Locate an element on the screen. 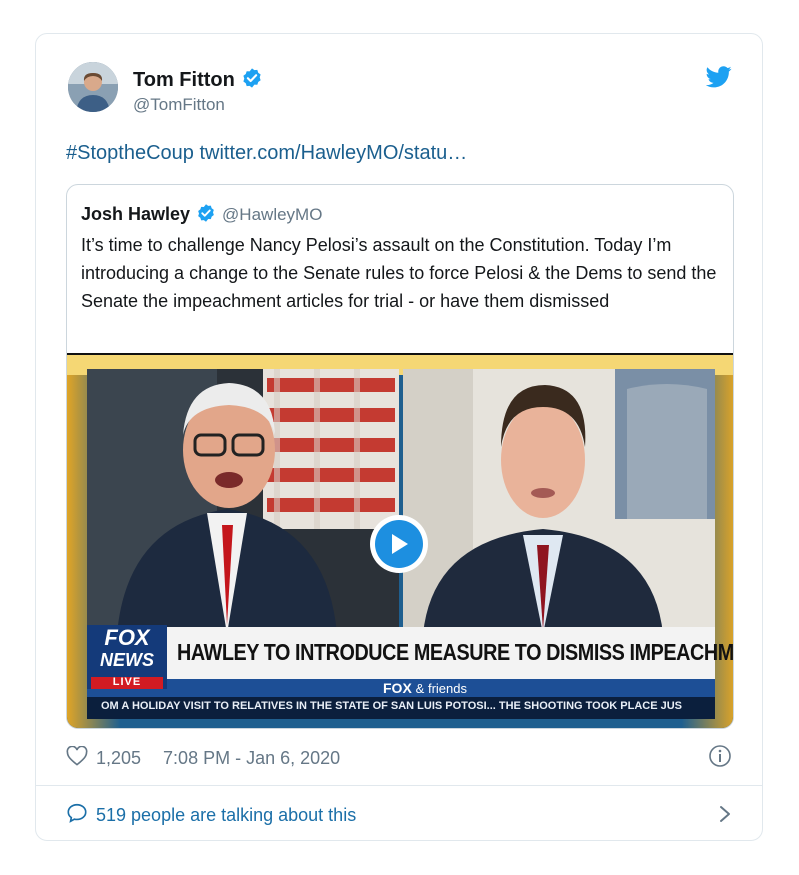  hashtag-link: #StoptheCoup is located at coordinates (130, 153).